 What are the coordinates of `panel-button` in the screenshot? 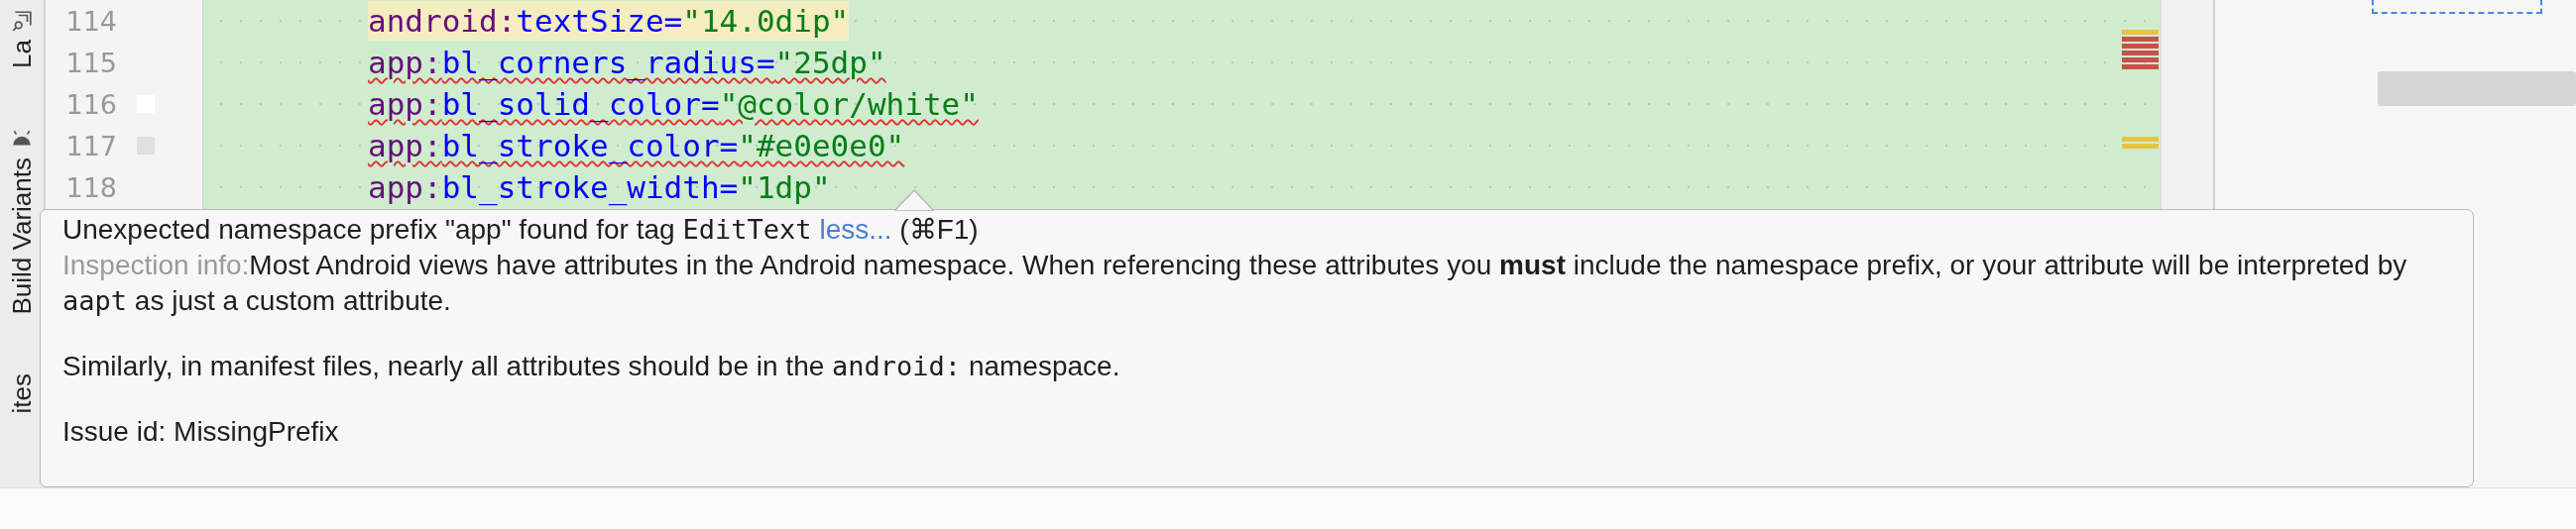 It's located at (2477, 88).